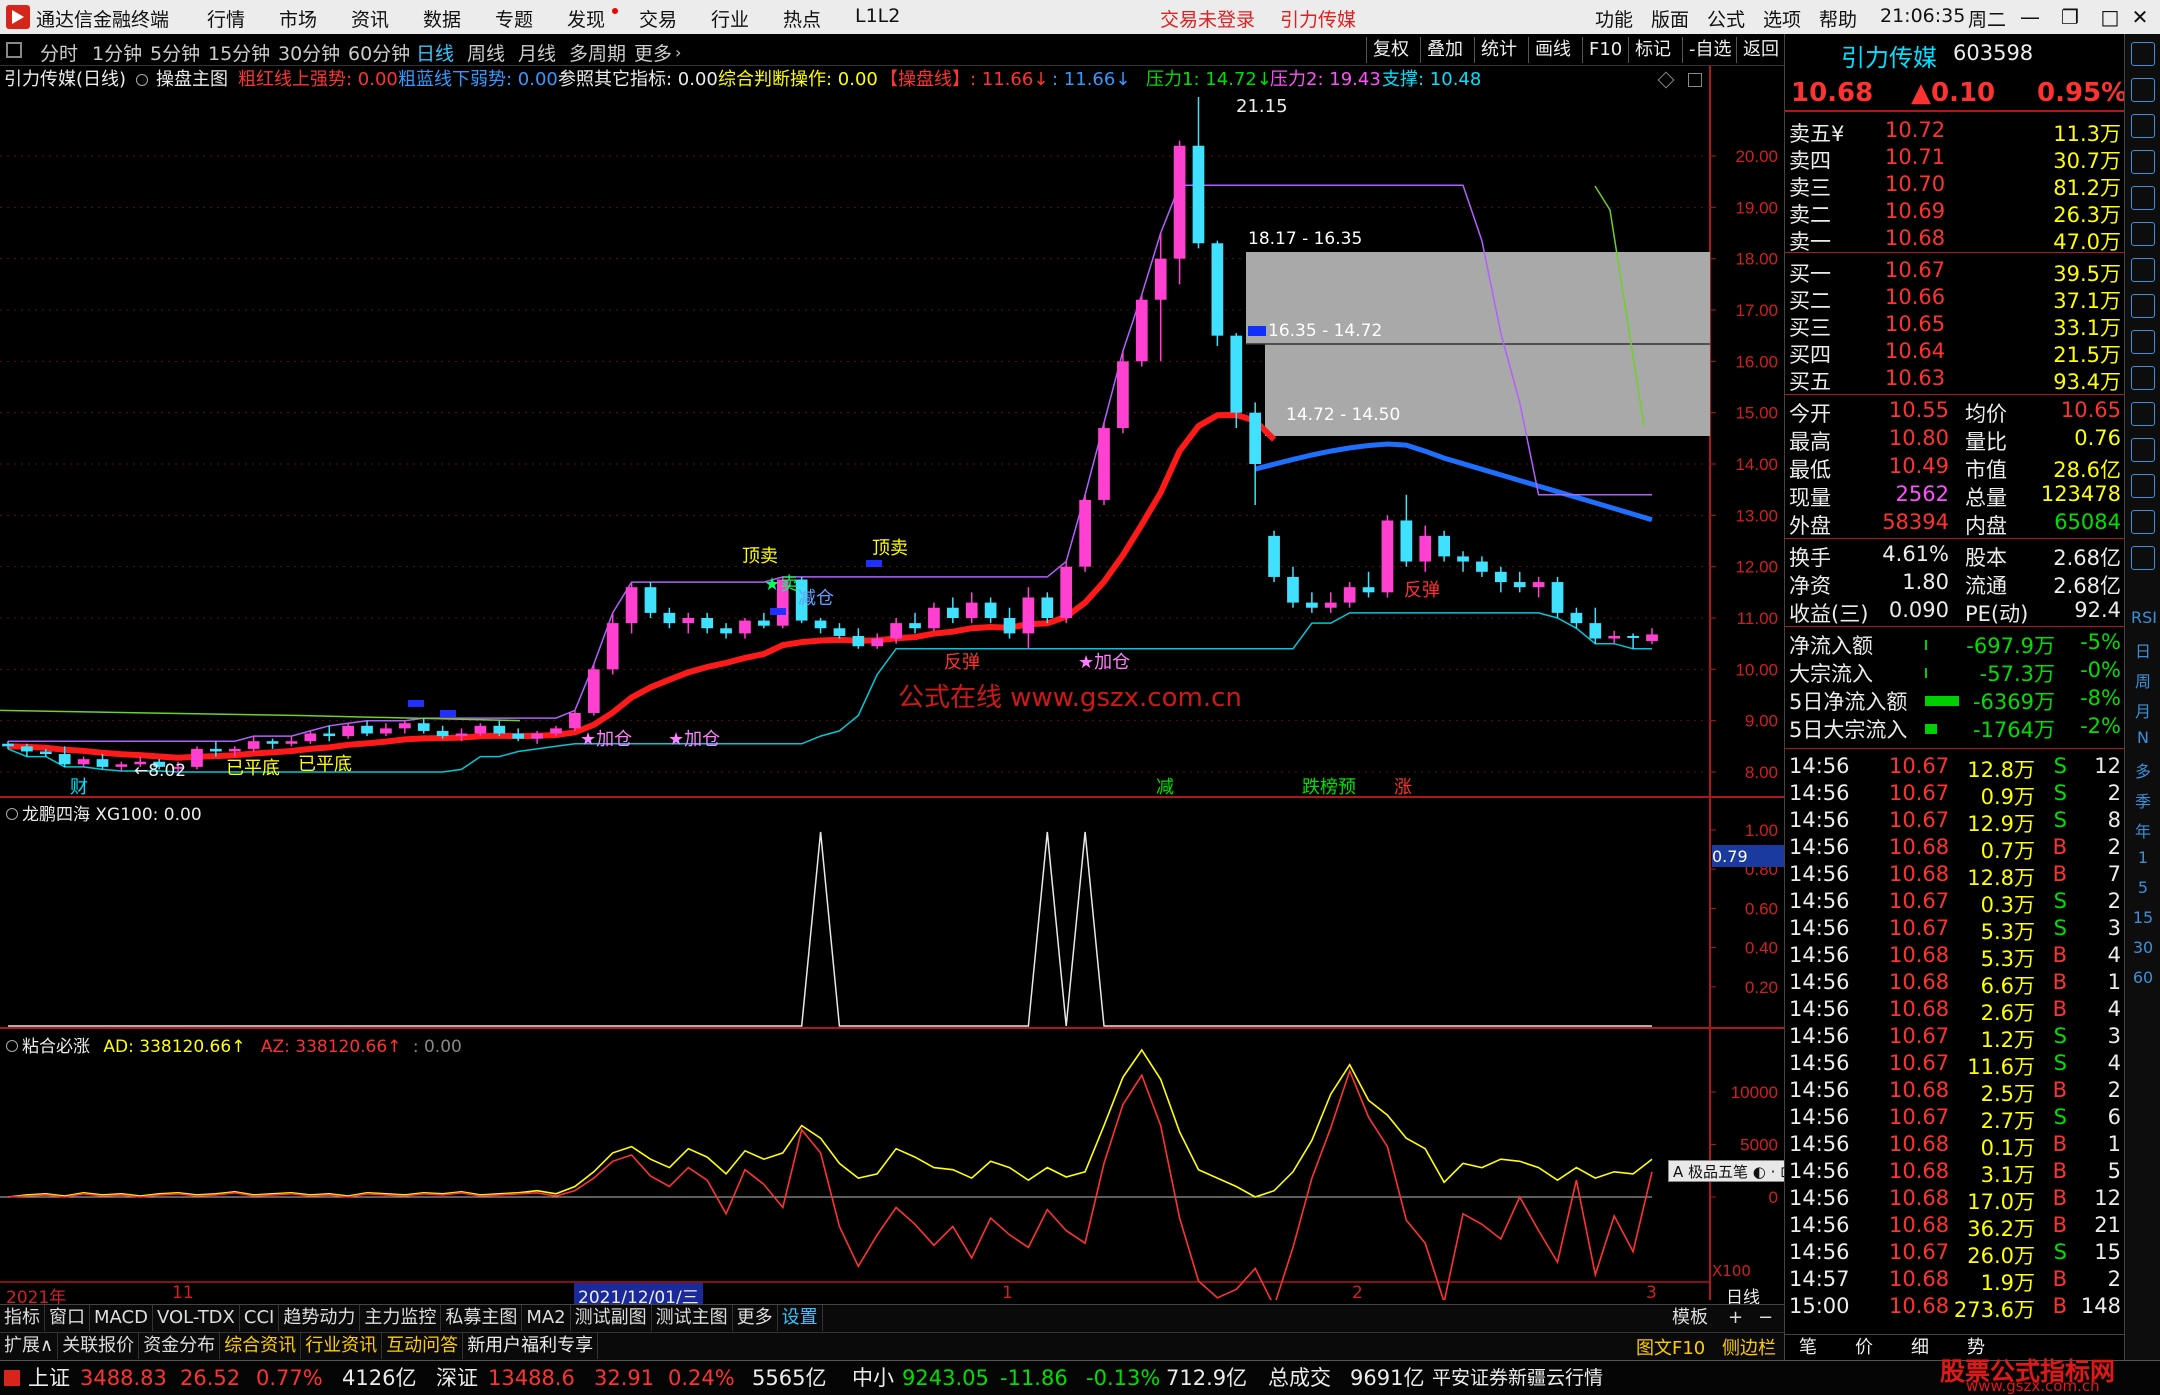 The height and width of the screenshot is (1395, 2160). What do you see at coordinates (2143, 770) in the screenshot?
I see `side-period-5: 多` at bounding box center [2143, 770].